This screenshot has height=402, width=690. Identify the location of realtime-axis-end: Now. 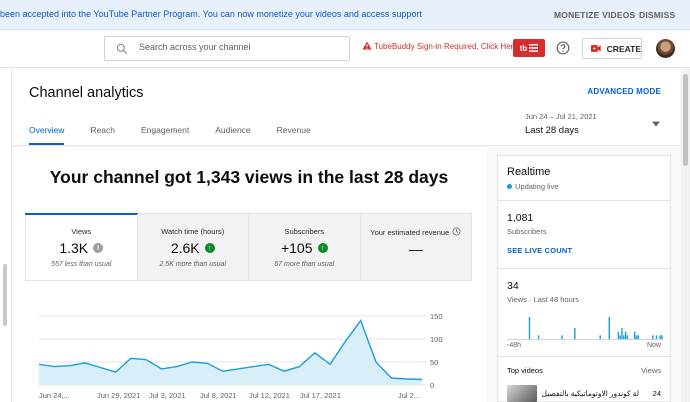
(653, 345).